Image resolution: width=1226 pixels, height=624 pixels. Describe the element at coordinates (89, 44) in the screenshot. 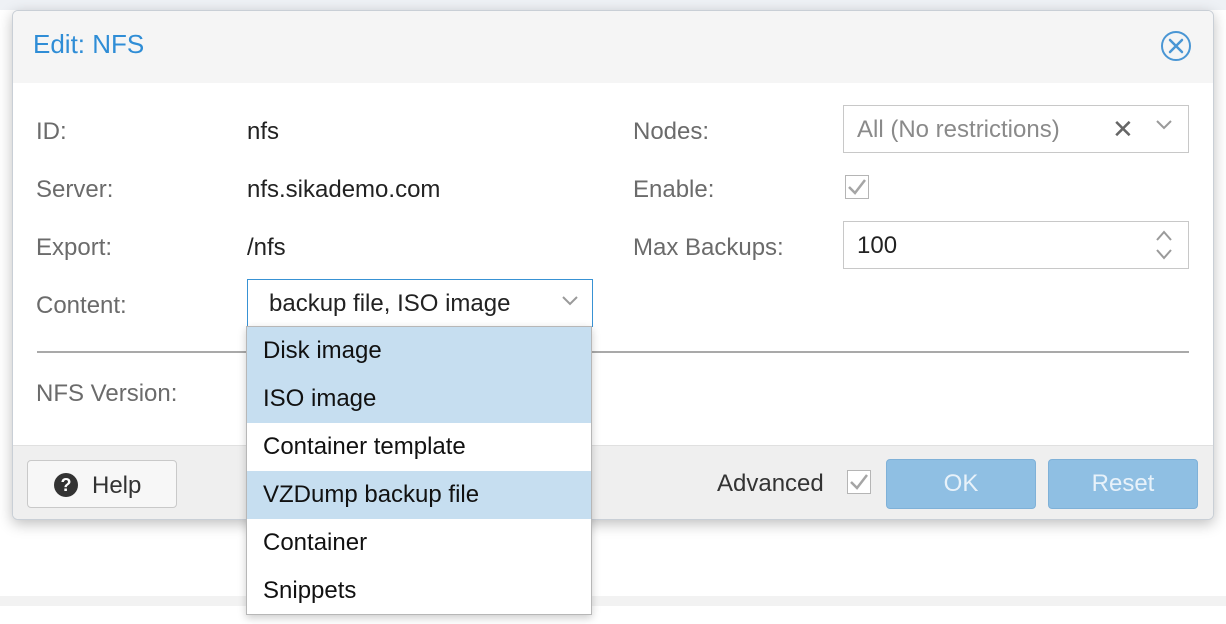

I see `dialog-title: Edit: NFS` at that location.